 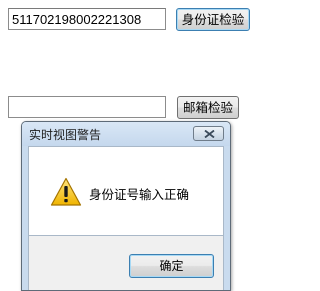 I want to click on dialog-message: 身份证号输入正确, so click(x=139, y=194).